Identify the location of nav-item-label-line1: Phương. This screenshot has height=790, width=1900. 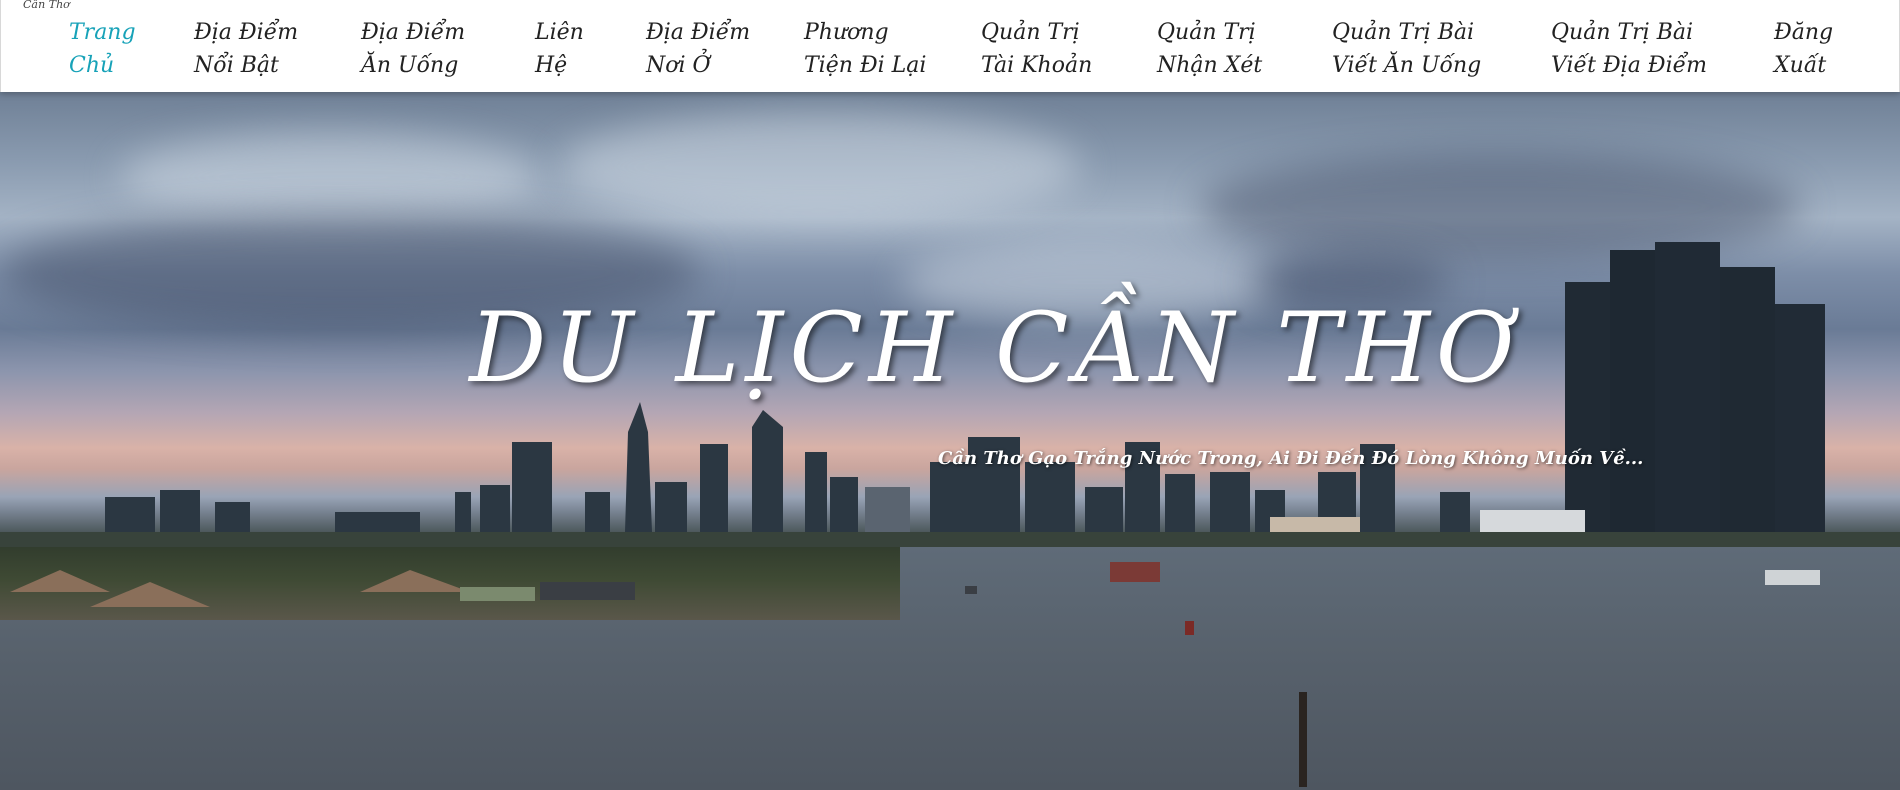
(846, 32).